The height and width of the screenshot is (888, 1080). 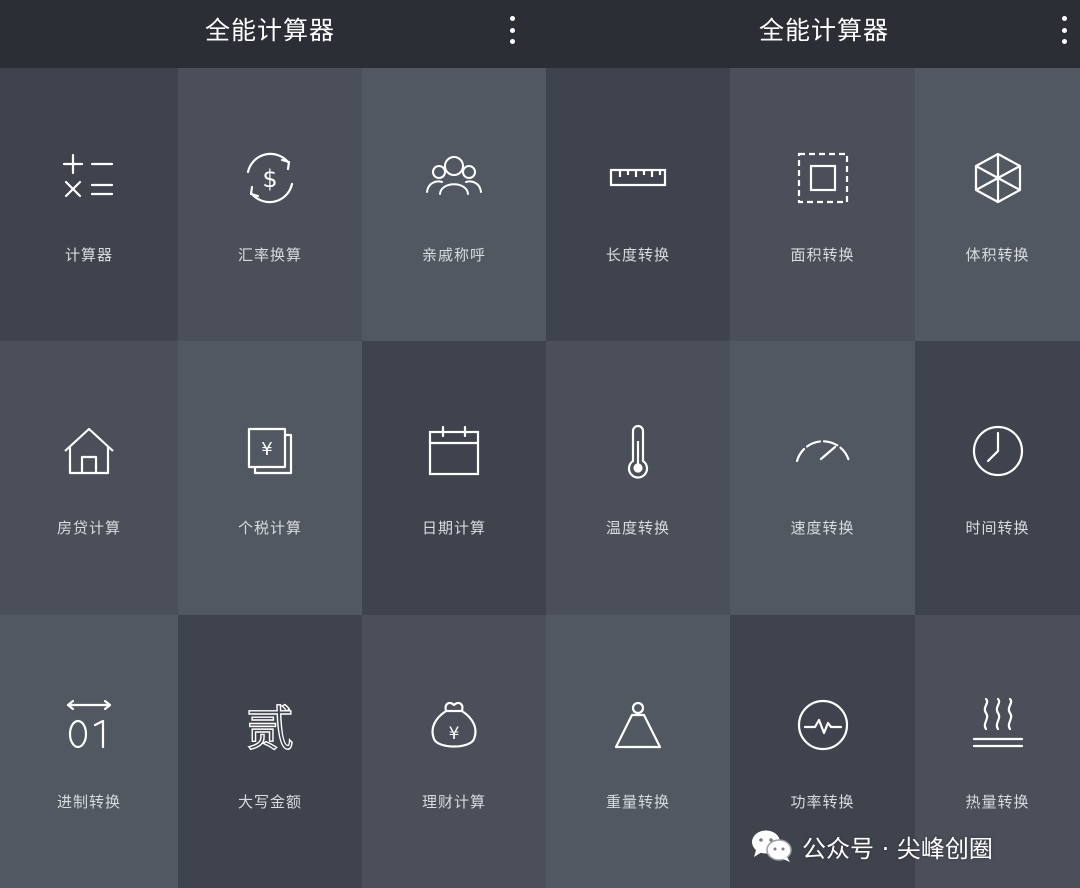 I want to click on tile-length: 长度转换, so click(x=638, y=204).